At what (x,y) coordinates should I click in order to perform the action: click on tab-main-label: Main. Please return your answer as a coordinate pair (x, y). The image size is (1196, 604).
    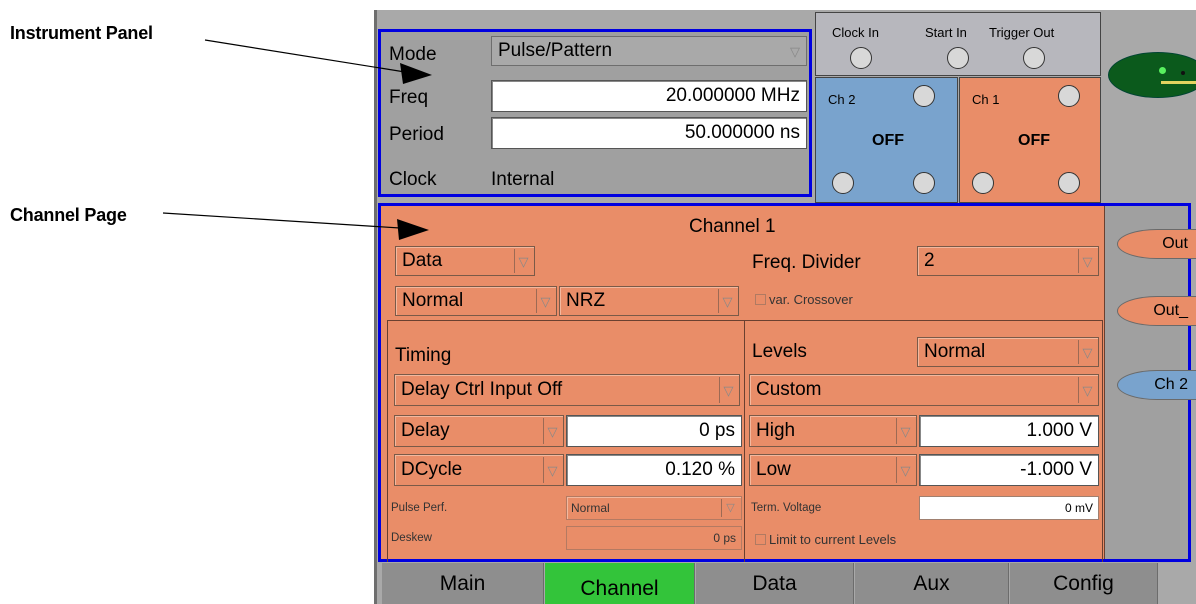
    Looking at the image, I should click on (462, 583).